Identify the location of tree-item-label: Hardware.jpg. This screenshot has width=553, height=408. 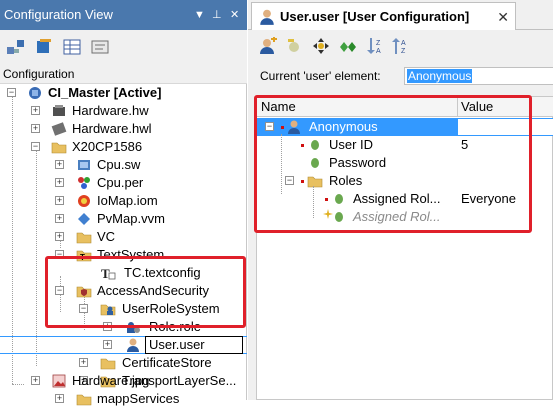
(111, 380).